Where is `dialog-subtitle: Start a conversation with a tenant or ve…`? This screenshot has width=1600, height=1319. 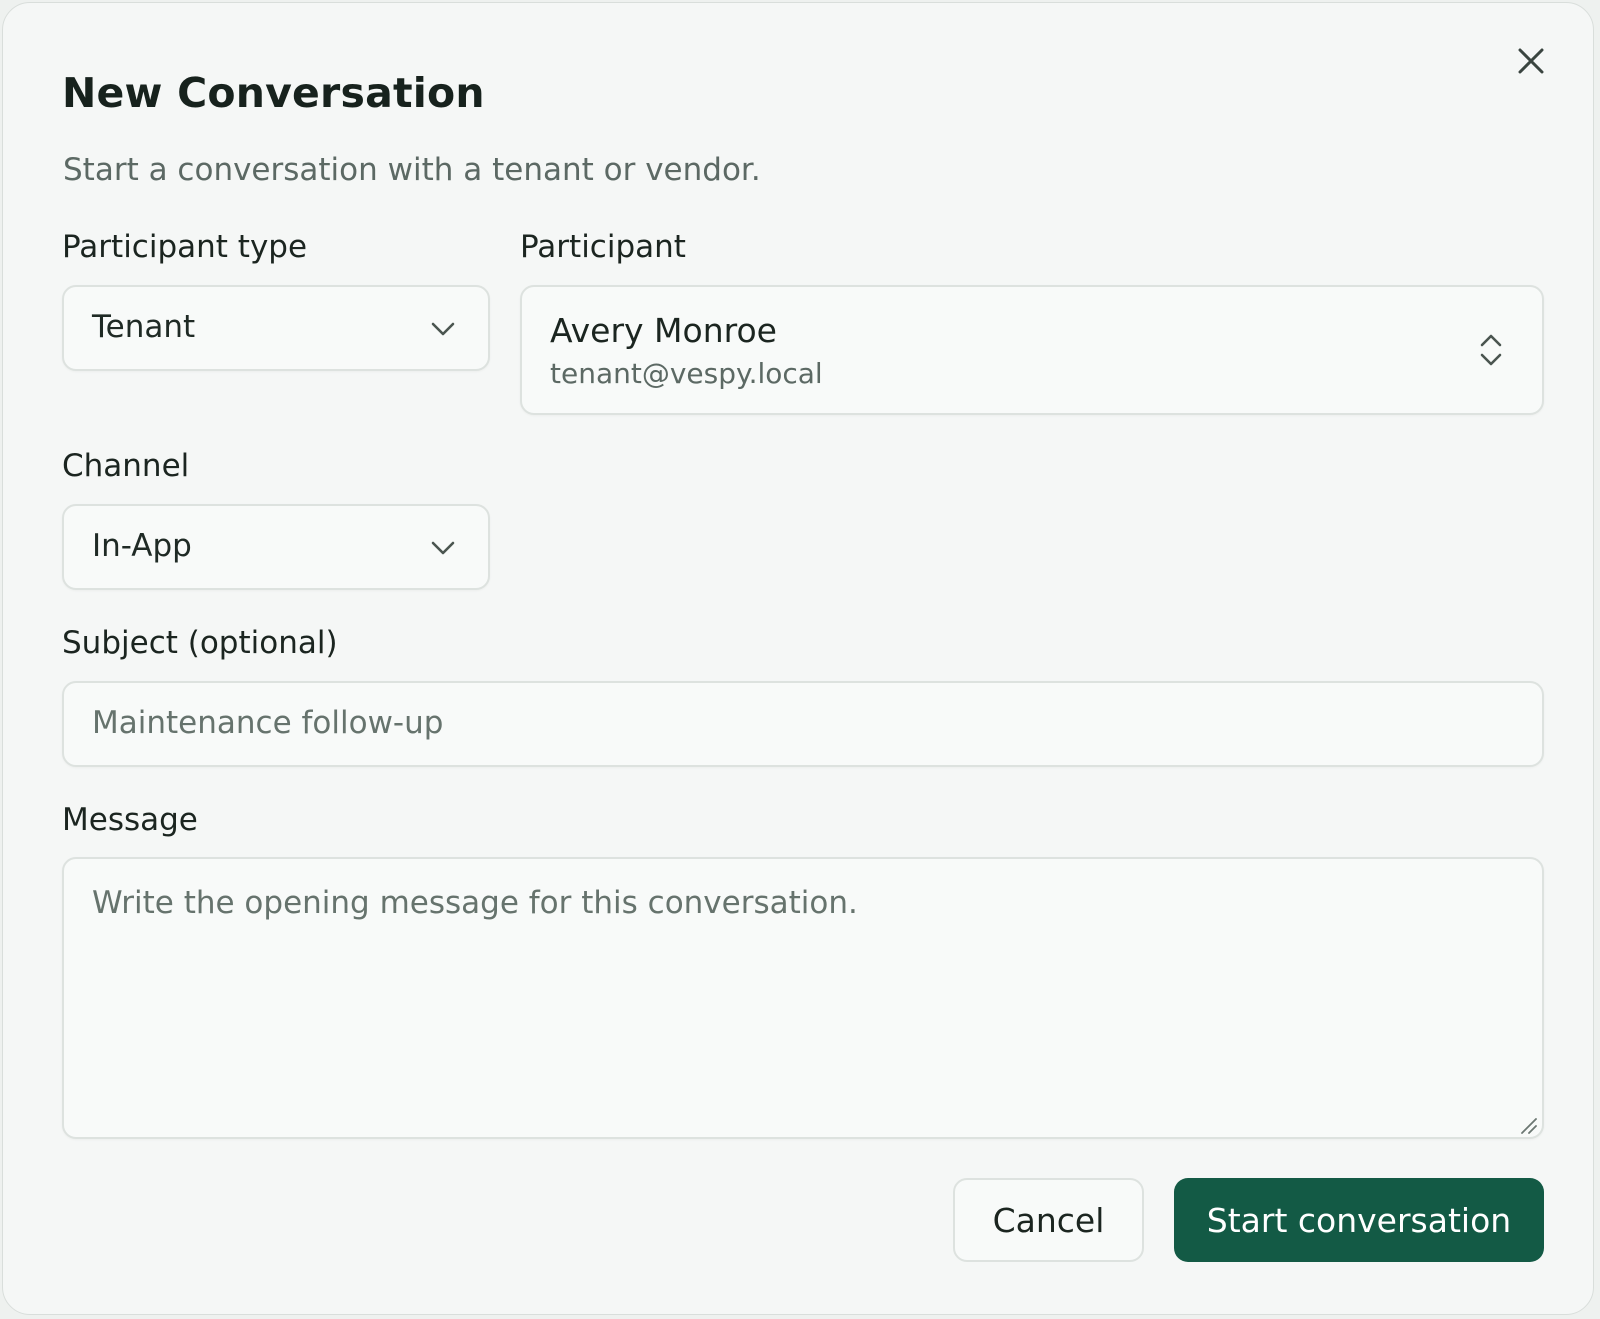
dialog-subtitle: Start a conversation with a tenant or ve… is located at coordinates (412, 170).